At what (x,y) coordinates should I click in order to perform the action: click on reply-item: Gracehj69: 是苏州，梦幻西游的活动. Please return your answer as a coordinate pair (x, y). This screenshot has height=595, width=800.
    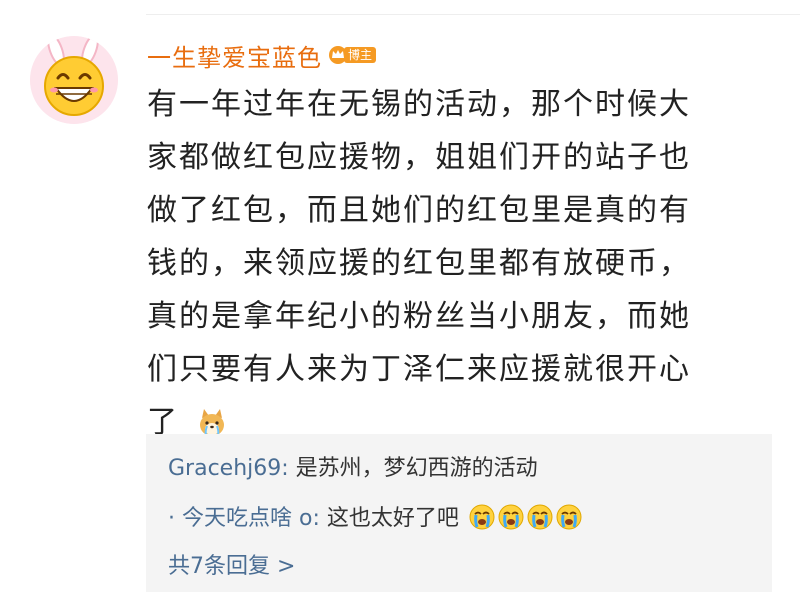
    Looking at the image, I should click on (353, 469).